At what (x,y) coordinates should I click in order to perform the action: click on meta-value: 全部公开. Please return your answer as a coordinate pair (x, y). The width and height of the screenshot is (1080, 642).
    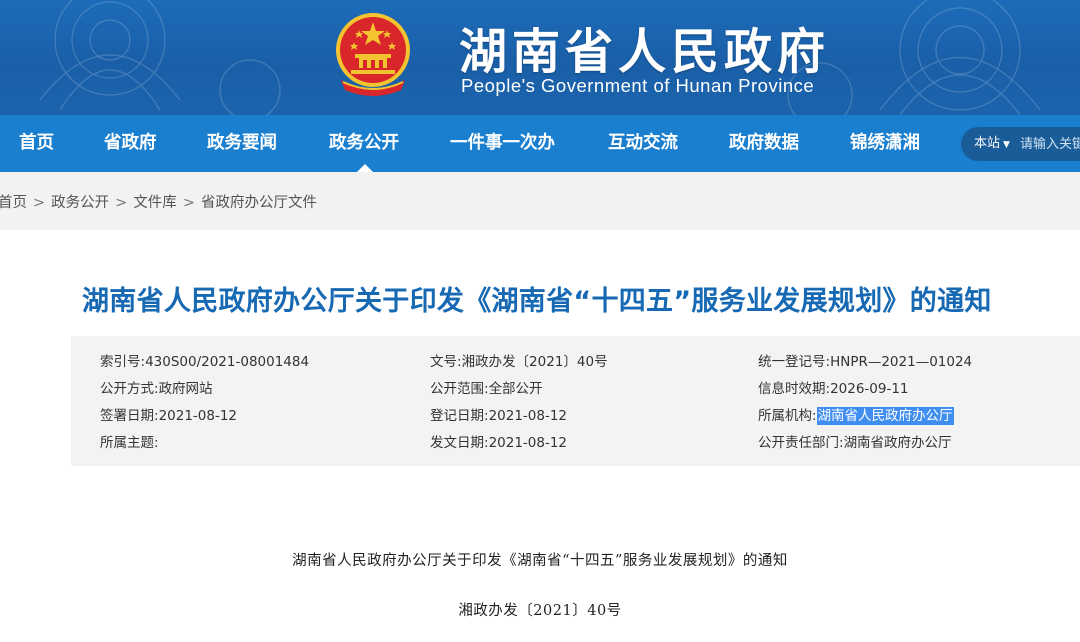
    Looking at the image, I should click on (515, 389).